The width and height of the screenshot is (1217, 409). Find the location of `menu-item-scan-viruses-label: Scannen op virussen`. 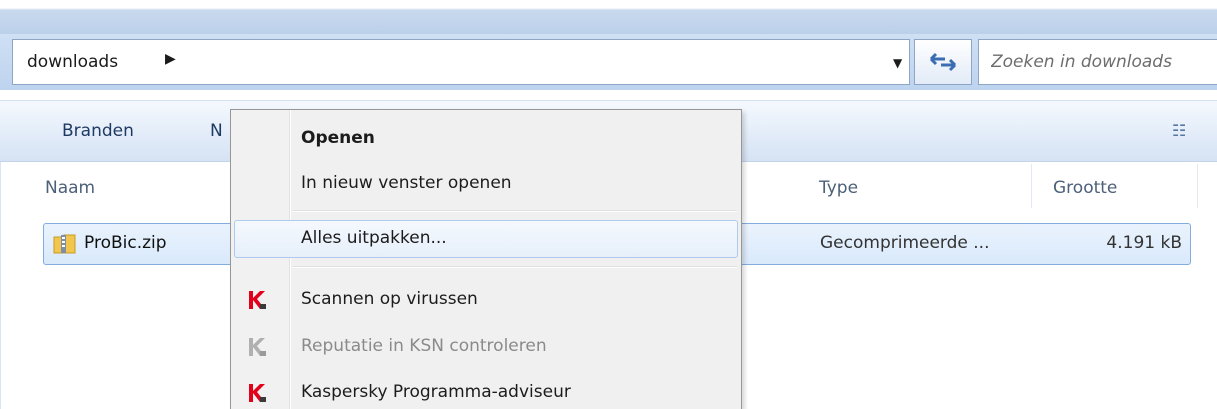

menu-item-scan-viruses-label: Scannen op virussen is located at coordinates (389, 299).